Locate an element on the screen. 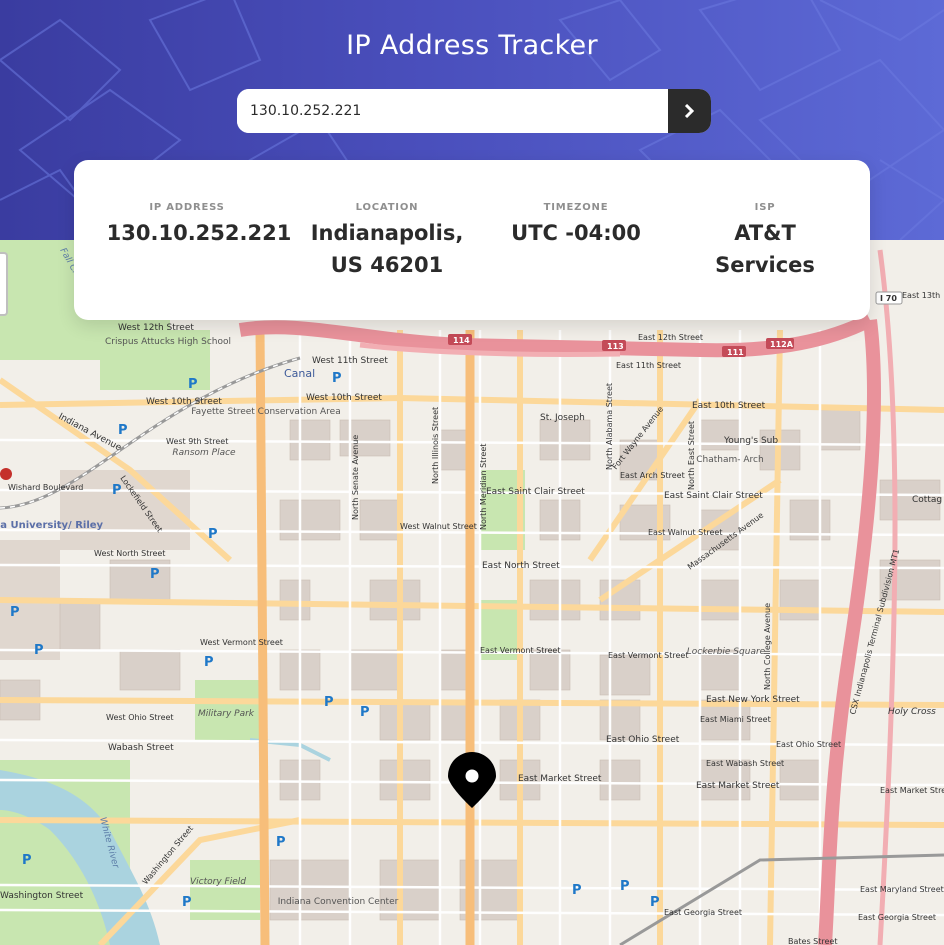 The height and width of the screenshot is (945, 944). map-label: North Senate Avenue is located at coordinates (355, 477).